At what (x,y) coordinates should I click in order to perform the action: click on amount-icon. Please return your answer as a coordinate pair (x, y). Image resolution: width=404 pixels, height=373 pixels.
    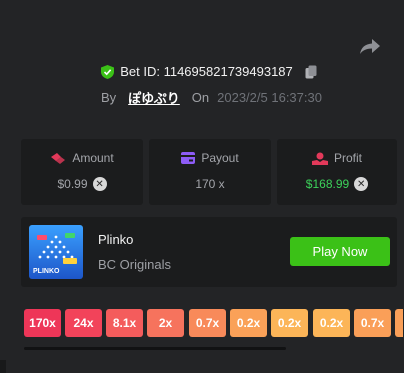
    Looking at the image, I should click on (58, 158).